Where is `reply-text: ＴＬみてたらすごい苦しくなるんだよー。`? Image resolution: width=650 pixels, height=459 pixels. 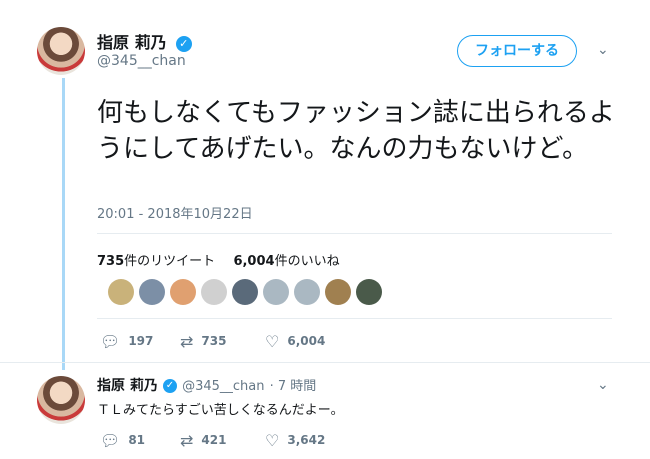 reply-text: ＴＬみてたらすごい苦しくなるんだよー。 is located at coordinates (220, 410).